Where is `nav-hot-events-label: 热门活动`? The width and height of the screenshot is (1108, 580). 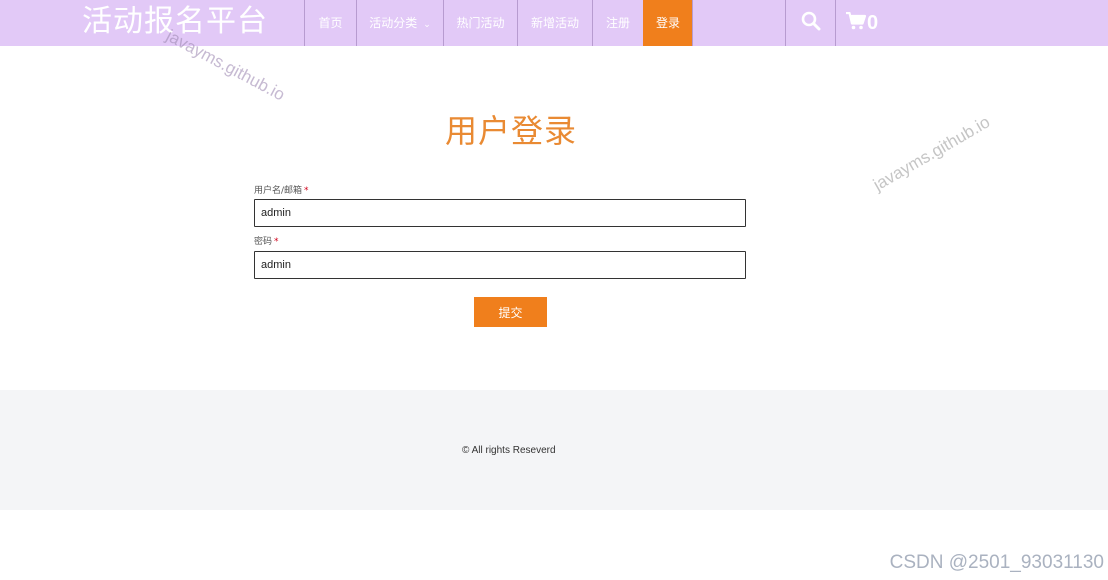 nav-hot-events-label: 热门活动 is located at coordinates (480, 23).